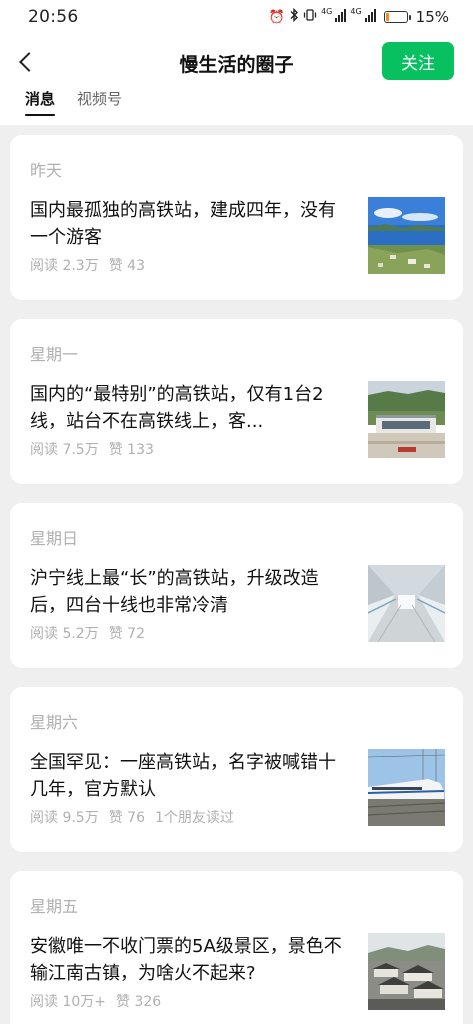 The width and height of the screenshot is (473, 1024). I want to click on article-stats: 阅读 10万+ 赞 326, so click(100, 1001).